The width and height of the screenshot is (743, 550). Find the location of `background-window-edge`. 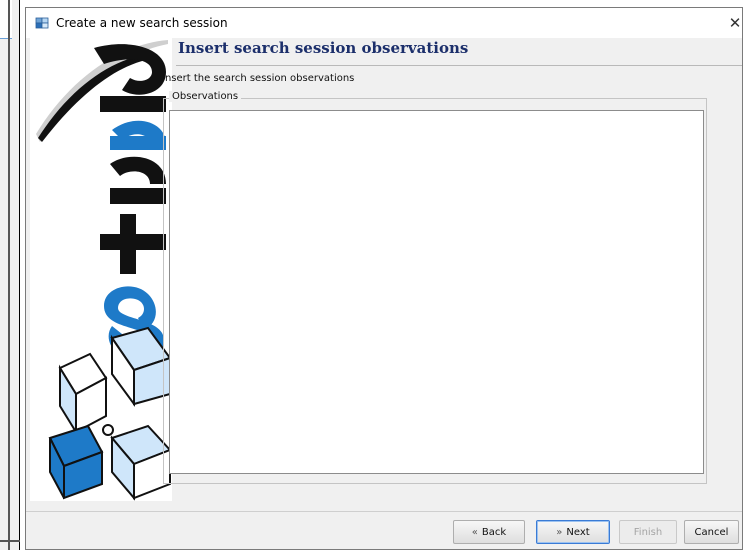

background-window-edge is located at coordinates (9, 275).